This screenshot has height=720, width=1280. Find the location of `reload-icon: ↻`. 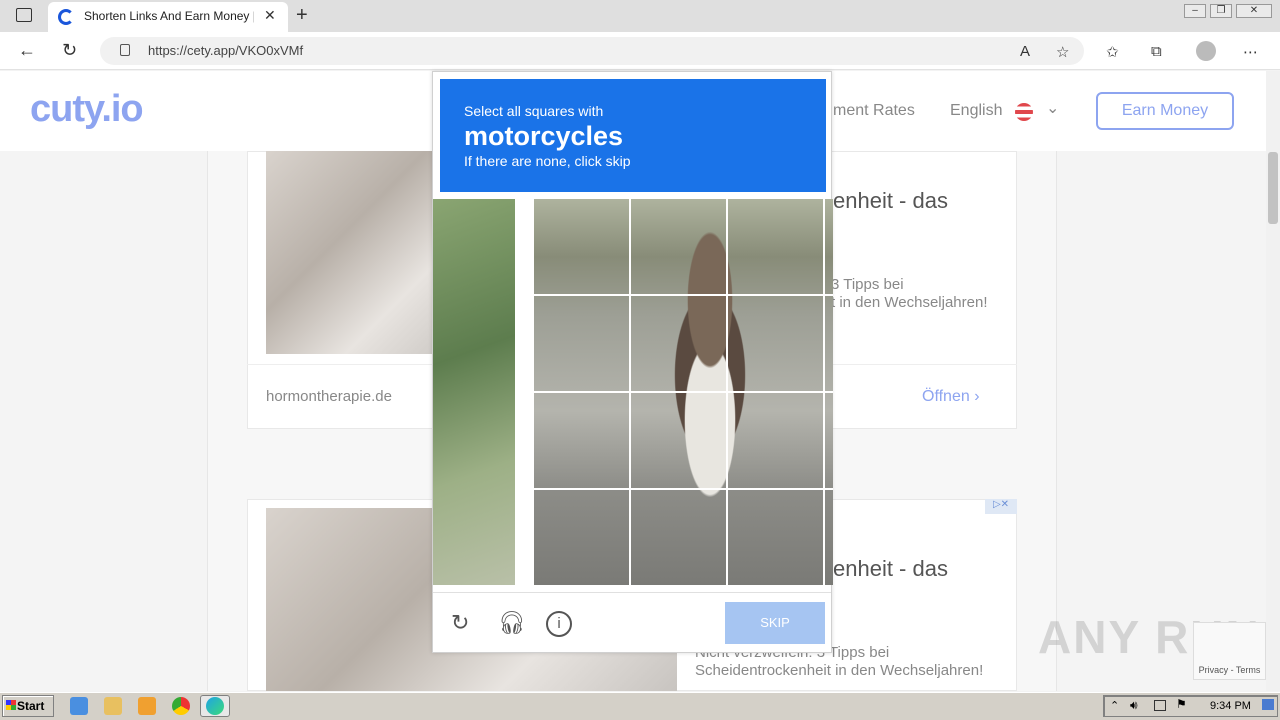

reload-icon: ↻ is located at coordinates (69, 50).